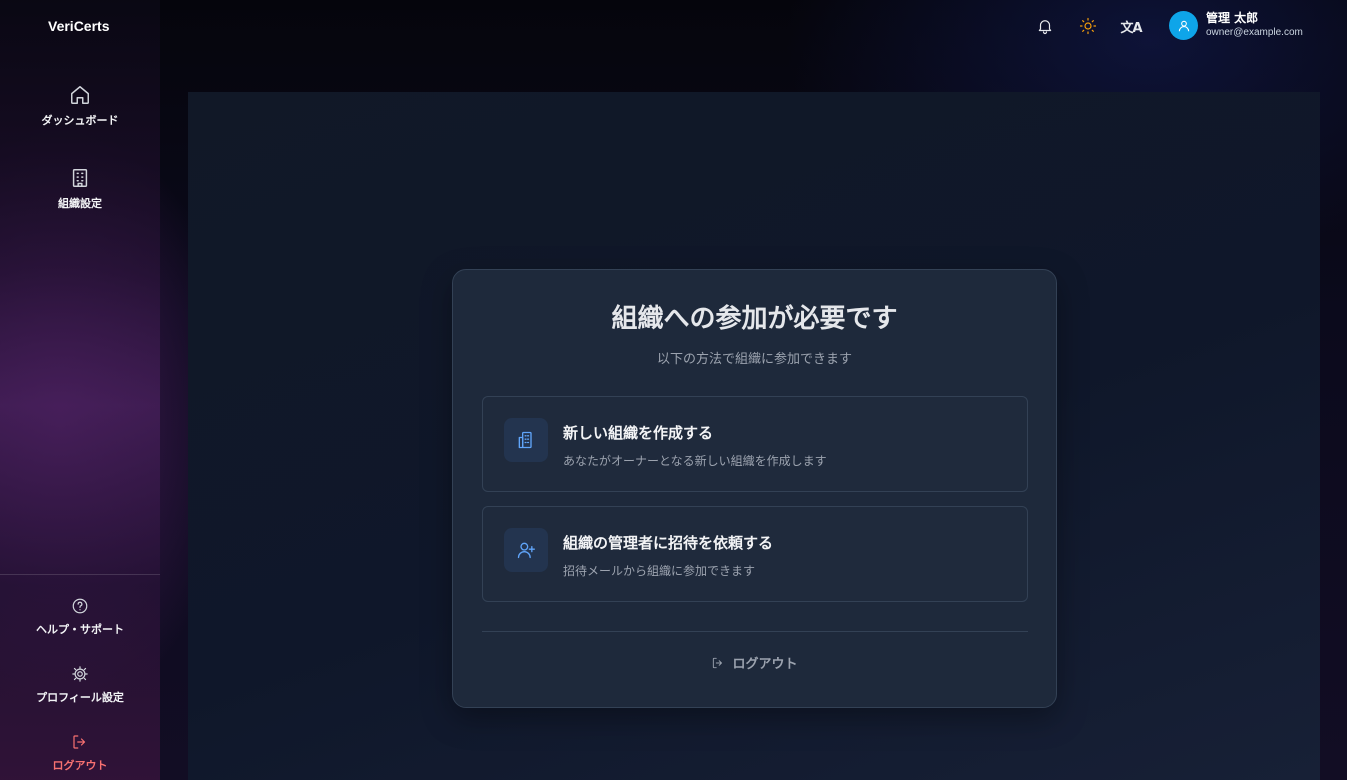 This screenshot has height=780, width=1347. I want to click on sidebar-item-label: ヘルプ・サポート, so click(80, 629).